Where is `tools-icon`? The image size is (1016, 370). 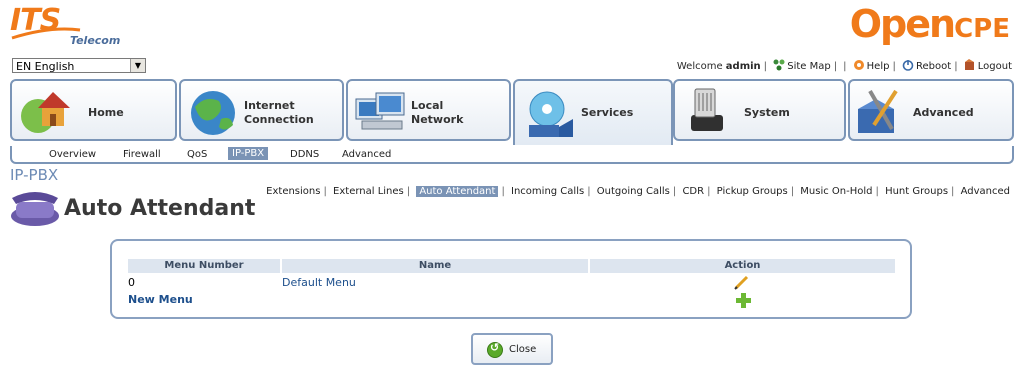 tools-icon is located at coordinates (878, 111).